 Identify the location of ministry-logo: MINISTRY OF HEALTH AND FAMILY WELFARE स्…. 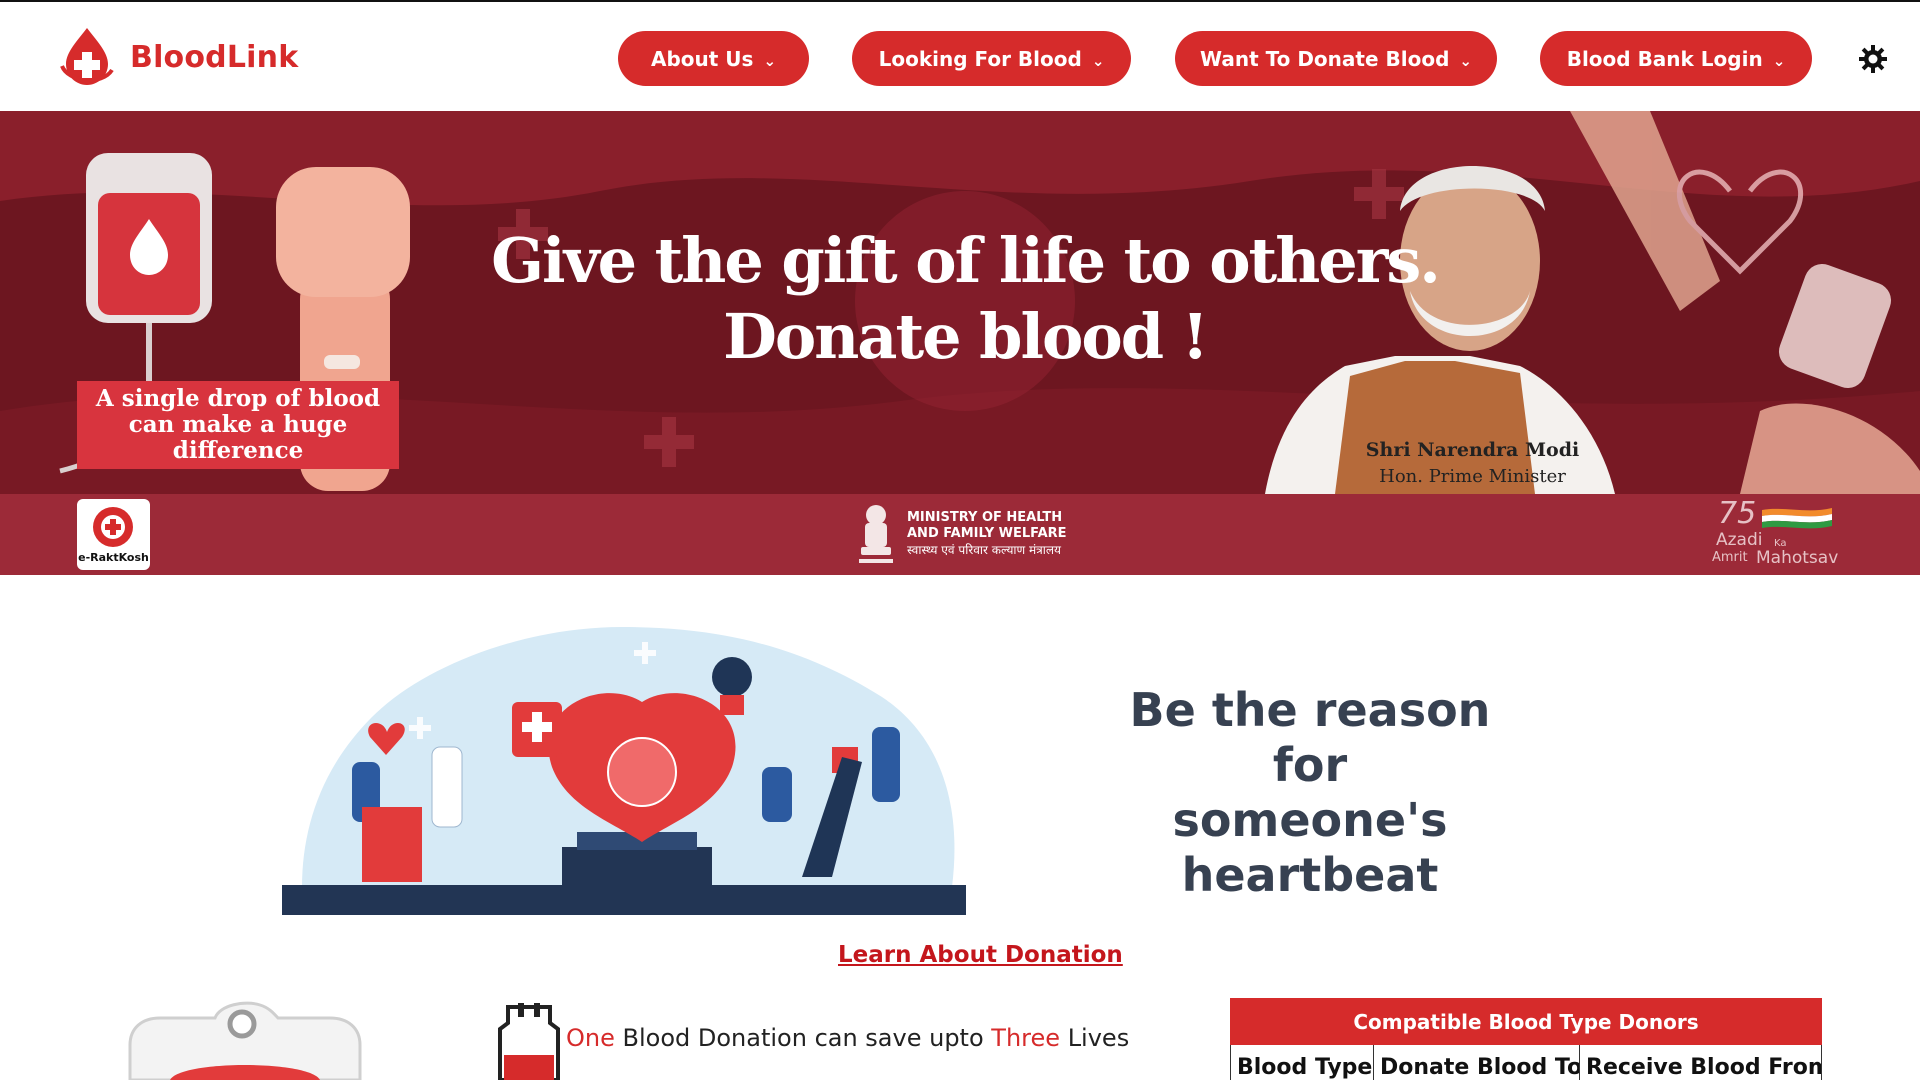
(961, 534).